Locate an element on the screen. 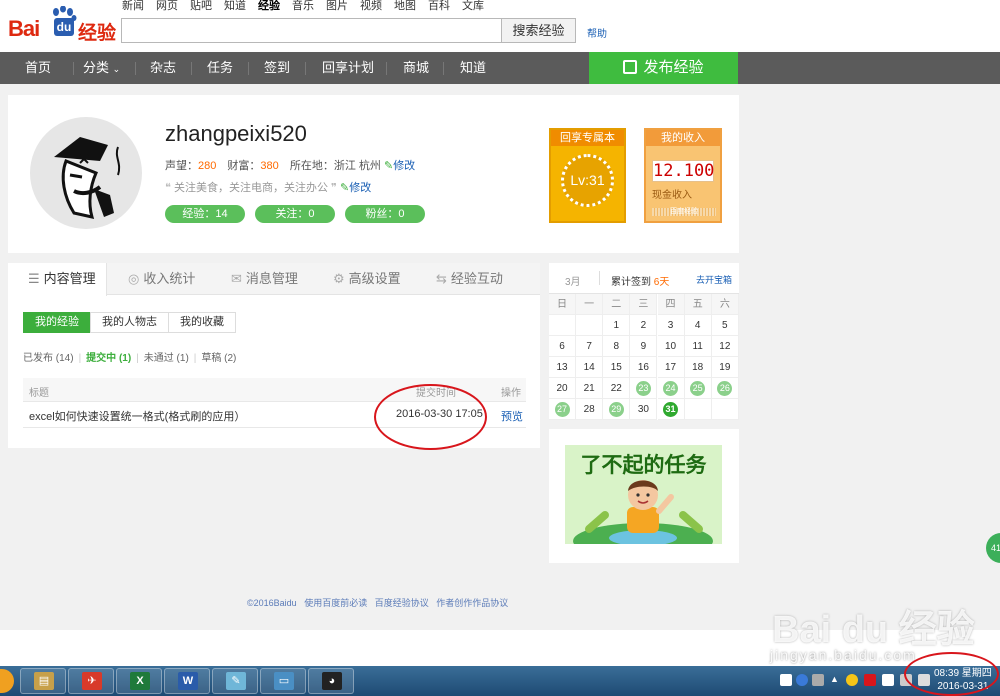 The height and width of the screenshot is (696, 1000). calendar-day: 25 is located at coordinates (698, 388).